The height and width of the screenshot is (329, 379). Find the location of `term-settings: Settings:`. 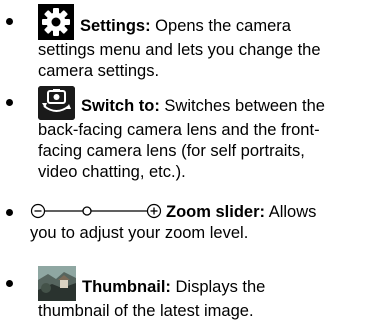

term-settings: Settings: is located at coordinates (115, 26).